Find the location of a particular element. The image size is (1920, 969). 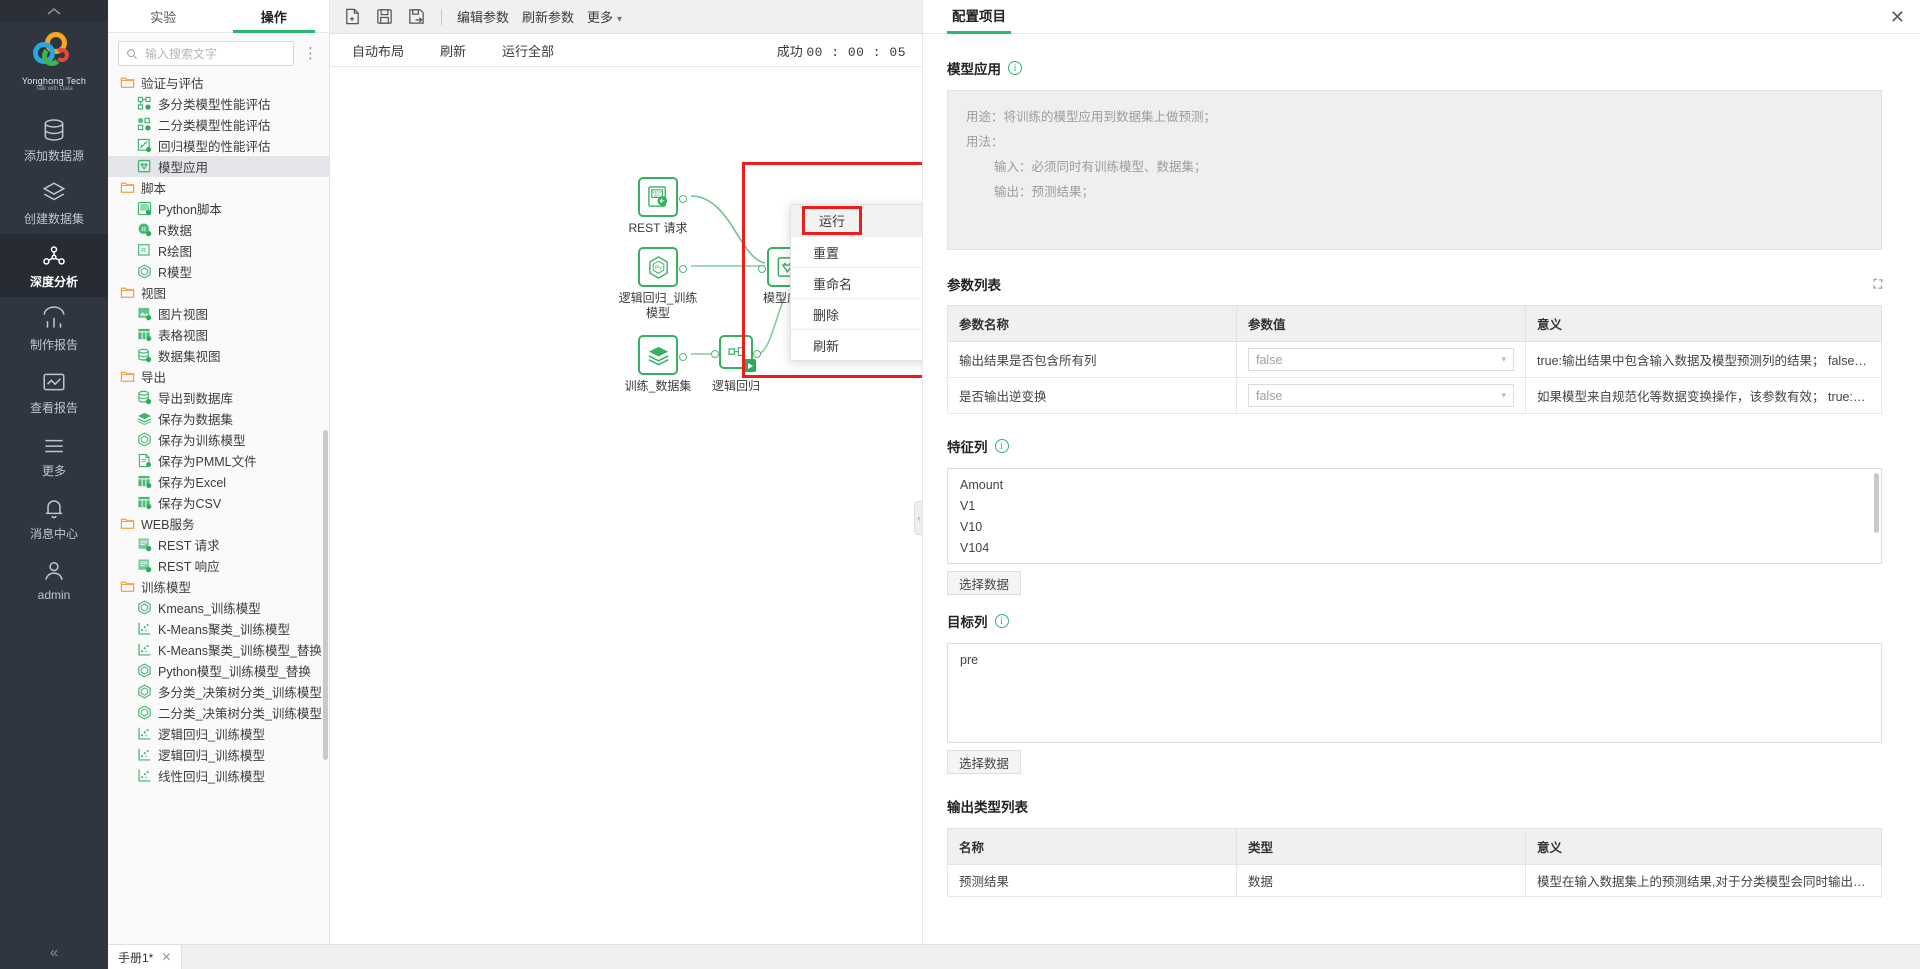

tree-item-23: REST 响应 is located at coordinates (218, 565).